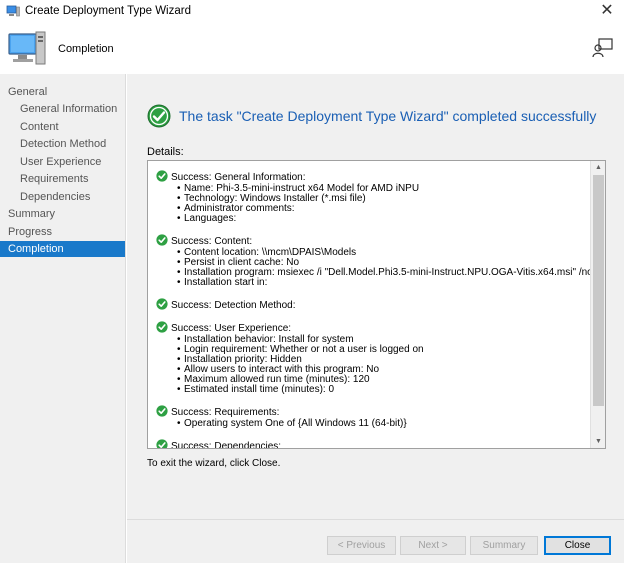 The height and width of the screenshot is (563, 624). I want to click on details-label: Details:, so click(165, 152).